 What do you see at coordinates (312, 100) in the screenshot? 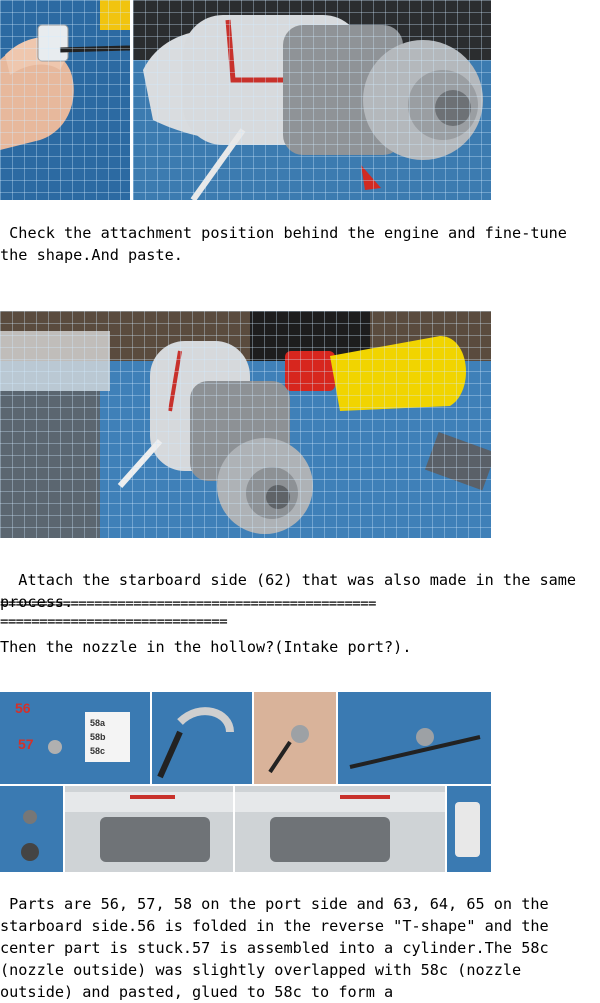
I see `photo-attachment-check-right` at bounding box center [312, 100].